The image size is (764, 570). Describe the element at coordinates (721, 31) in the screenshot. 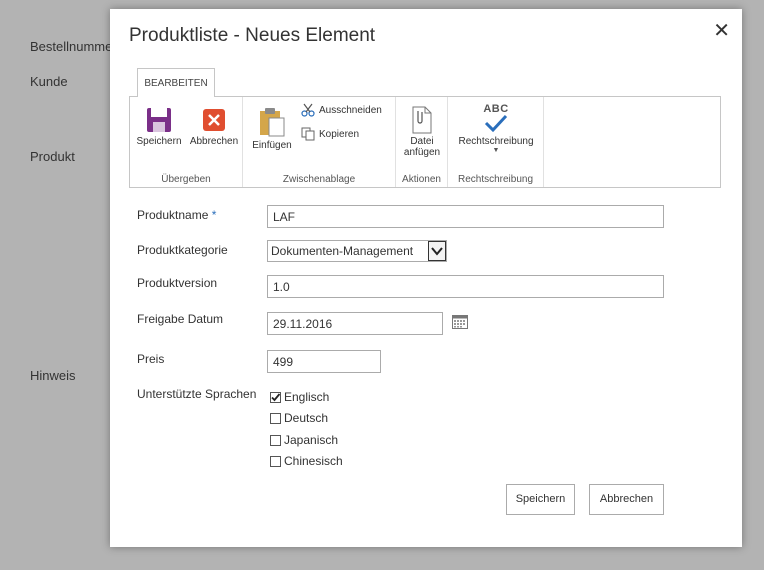

I see `close-icon: ✕` at that location.